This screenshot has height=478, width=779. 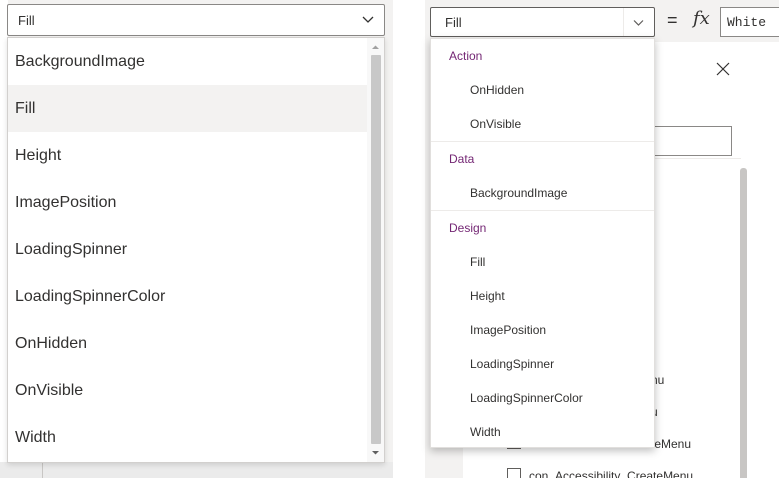 I want to click on property-option: ImagePosition, so click(x=188, y=202).